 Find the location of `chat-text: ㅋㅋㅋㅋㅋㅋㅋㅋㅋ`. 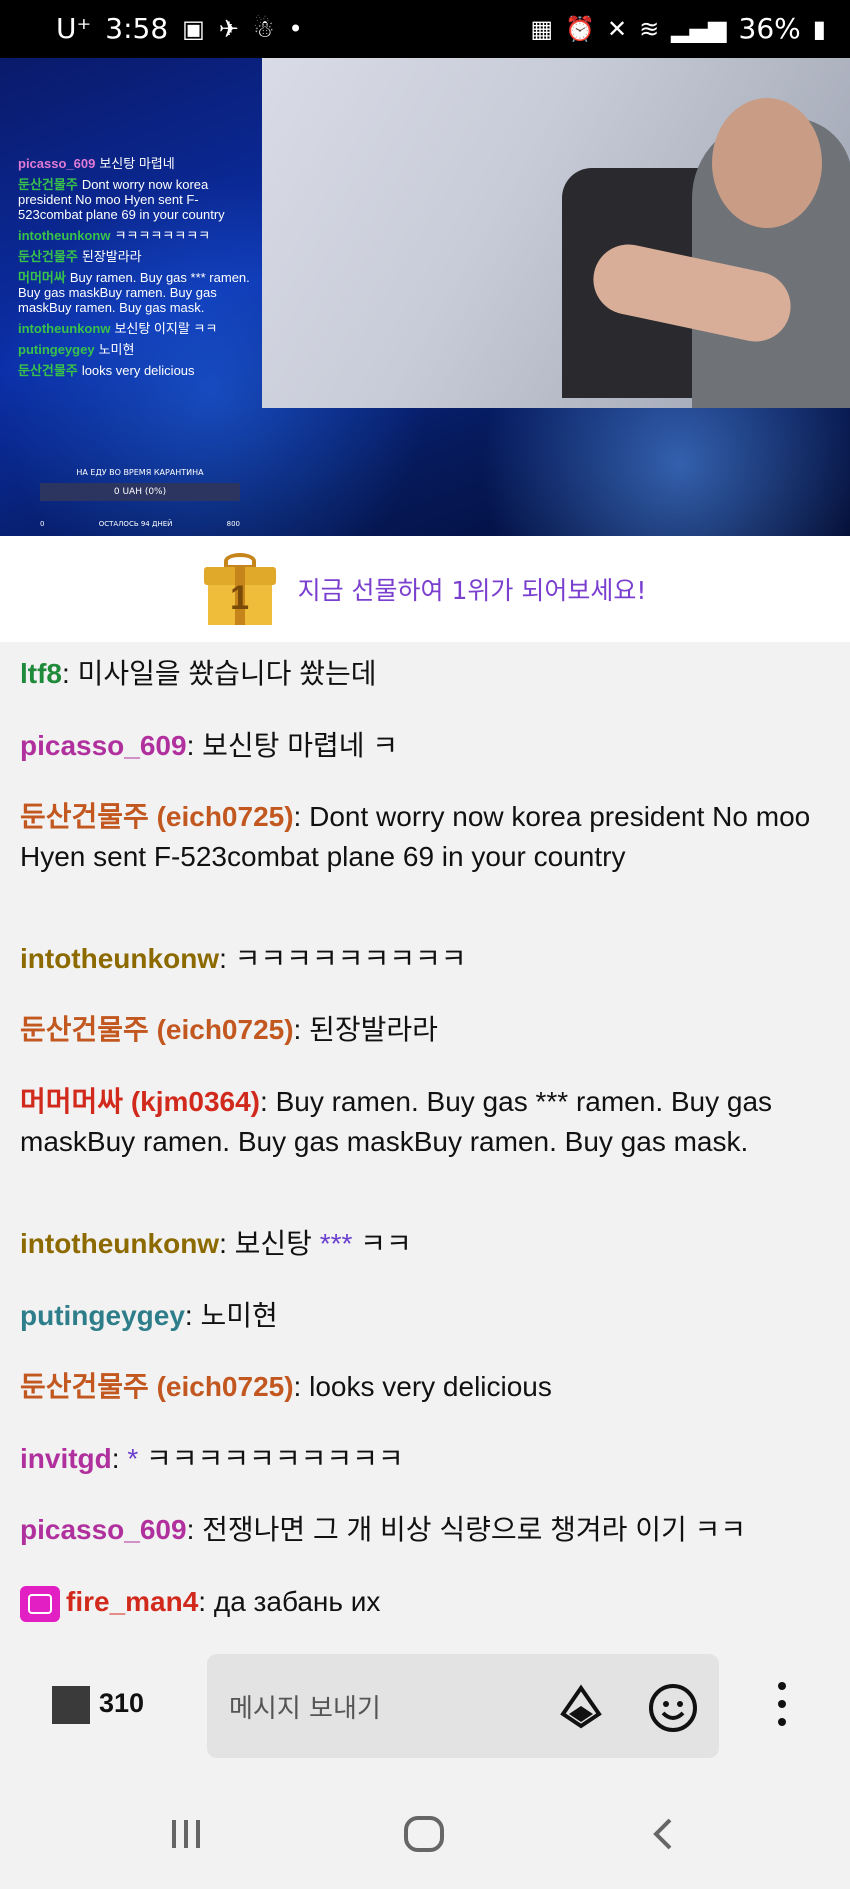

chat-text: ㅋㅋㅋㅋㅋㅋㅋㅋㅋ is located at coordinates (350, 958).